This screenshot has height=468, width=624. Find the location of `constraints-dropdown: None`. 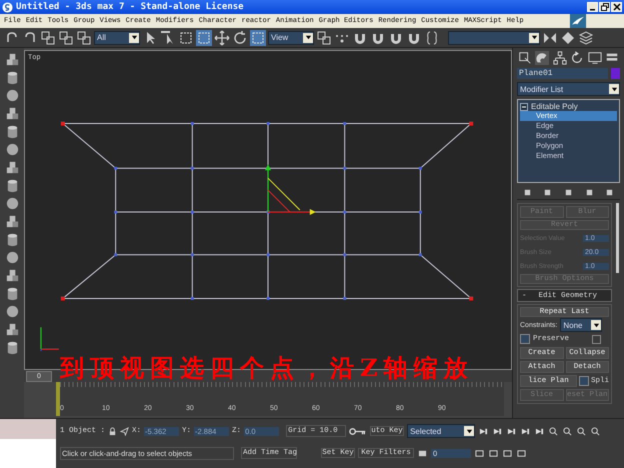

constraints-dropdown: None is located at coordinates (581, 325).